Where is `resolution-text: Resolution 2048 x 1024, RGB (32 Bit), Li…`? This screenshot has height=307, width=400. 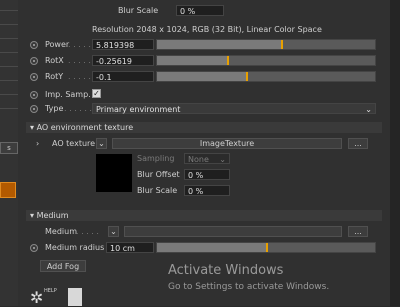 resolution-text: Resolution 2048 x 1024, RGB (32 Bit), Li… is located at coordinates (207, 29).